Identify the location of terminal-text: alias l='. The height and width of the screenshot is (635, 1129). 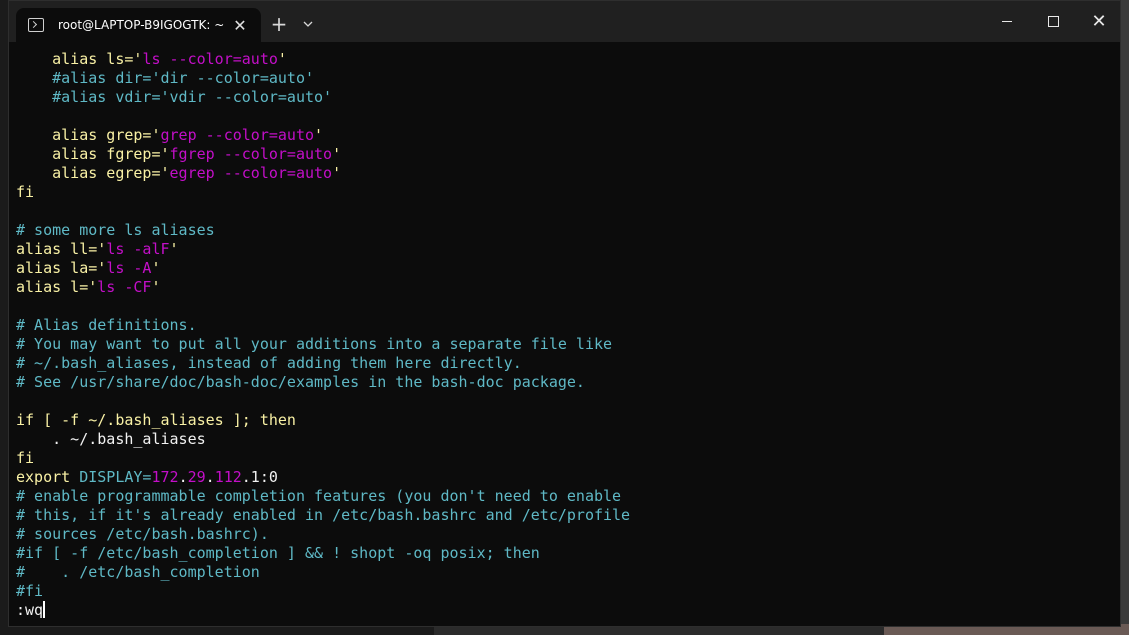
(57, 287).